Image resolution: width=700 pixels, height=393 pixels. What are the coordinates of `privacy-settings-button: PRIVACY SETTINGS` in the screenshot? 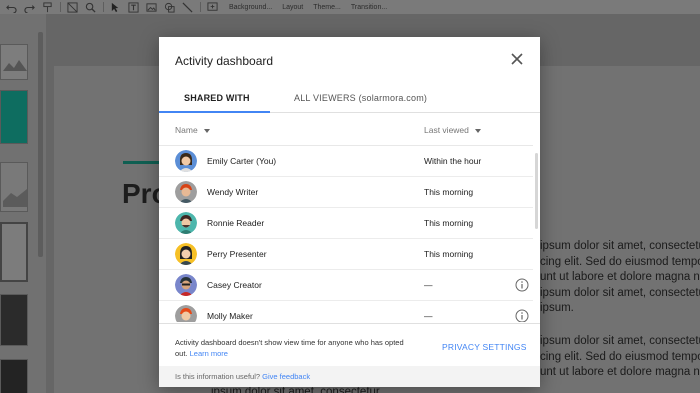 It's located at (484, 347).